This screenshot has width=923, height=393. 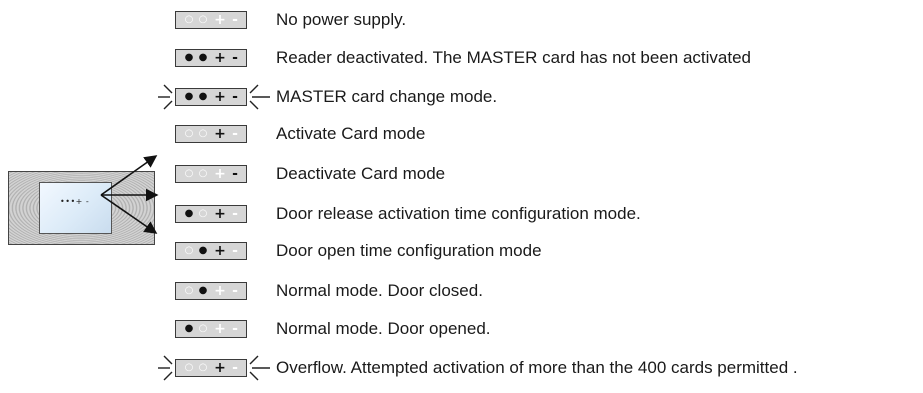 What do you see at coordinates (461, 25) in the screenshot?
I see `led-state-row: ○ ○ + - No power supply.` at bounding box center [461, 25].